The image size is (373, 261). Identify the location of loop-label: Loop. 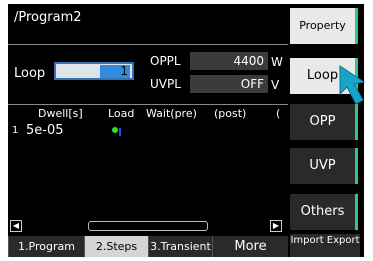
(30, 73).